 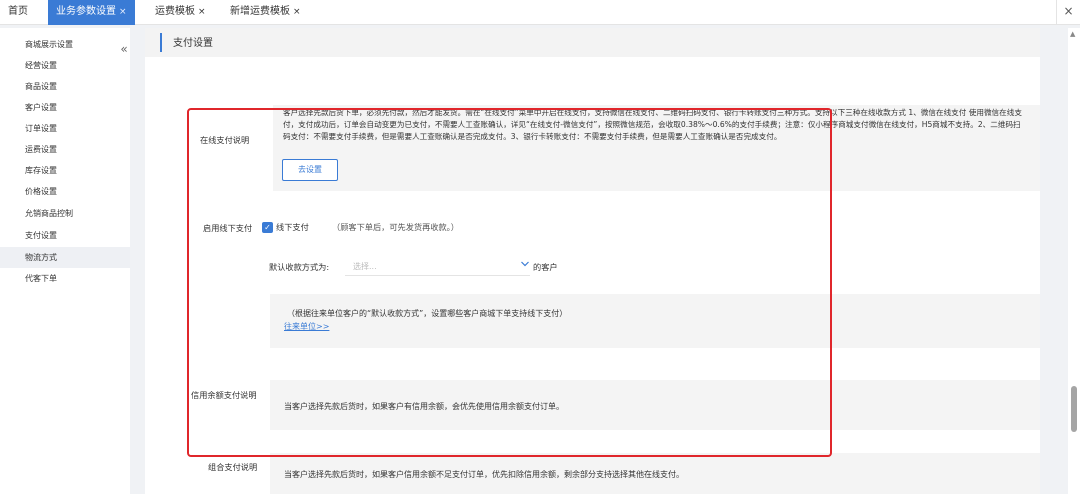 I want to click on section-title: 支付设置, so click(x=193, y=43).